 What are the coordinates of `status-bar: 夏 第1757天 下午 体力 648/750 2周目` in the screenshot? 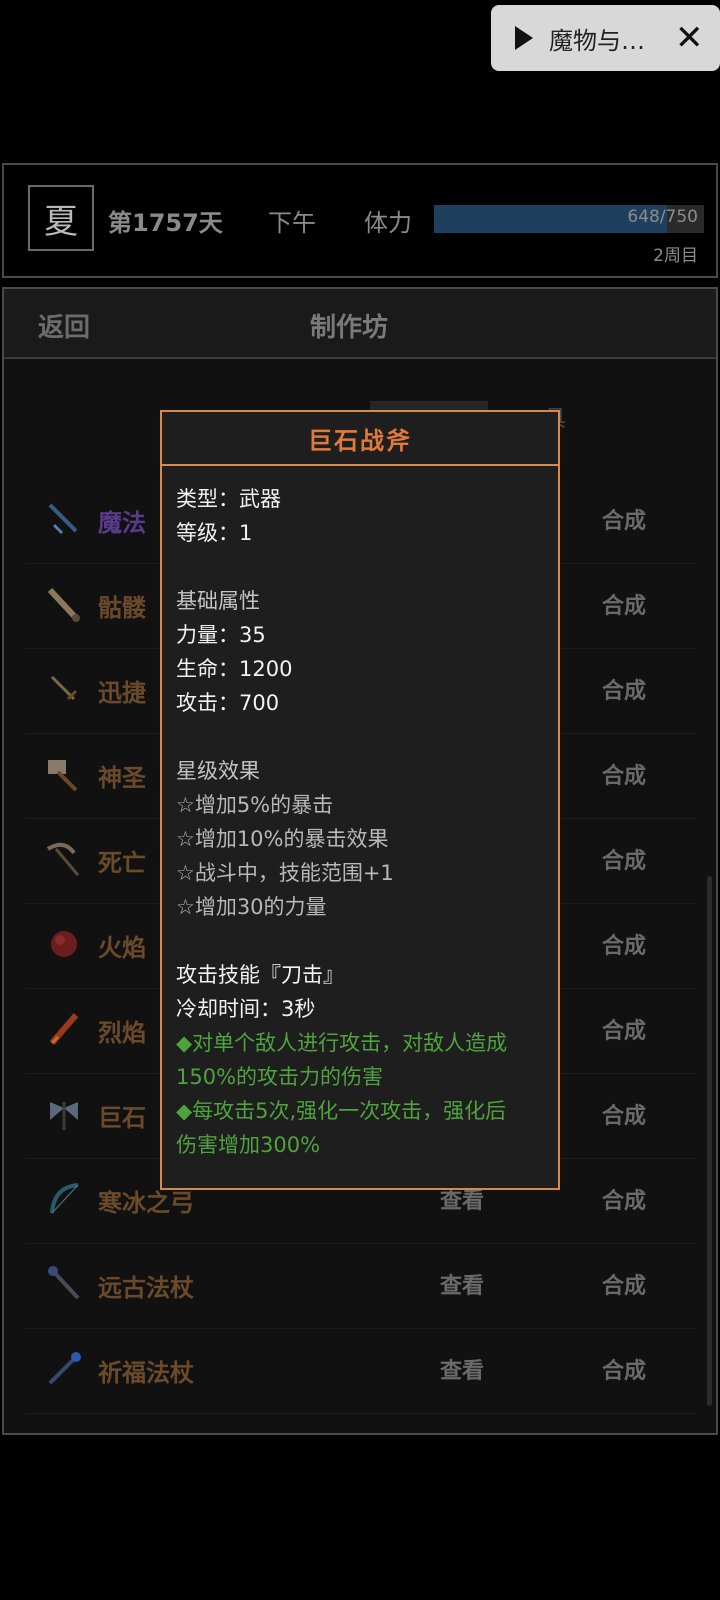 It's located at (360, 220).